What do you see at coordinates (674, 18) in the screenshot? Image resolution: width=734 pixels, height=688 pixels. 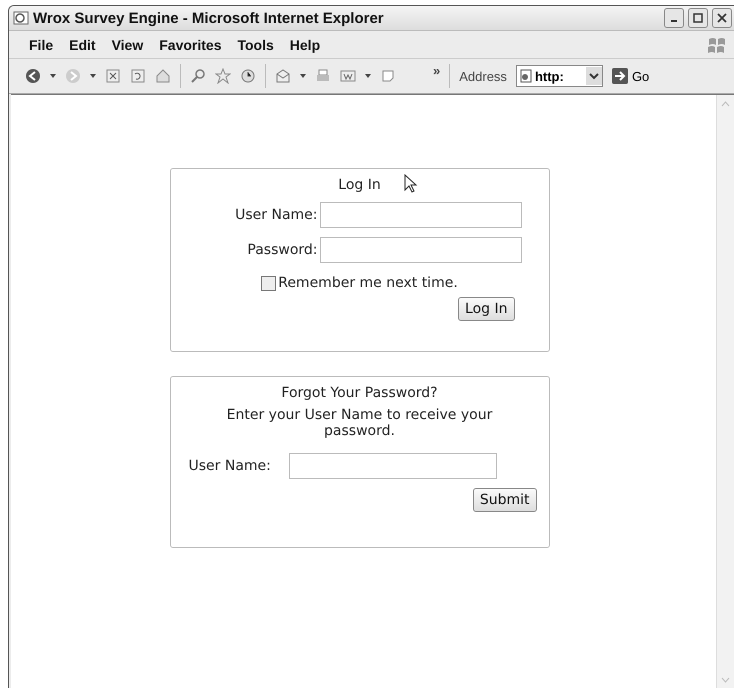 I see `minimize-button` at bounding box center [674, 18].